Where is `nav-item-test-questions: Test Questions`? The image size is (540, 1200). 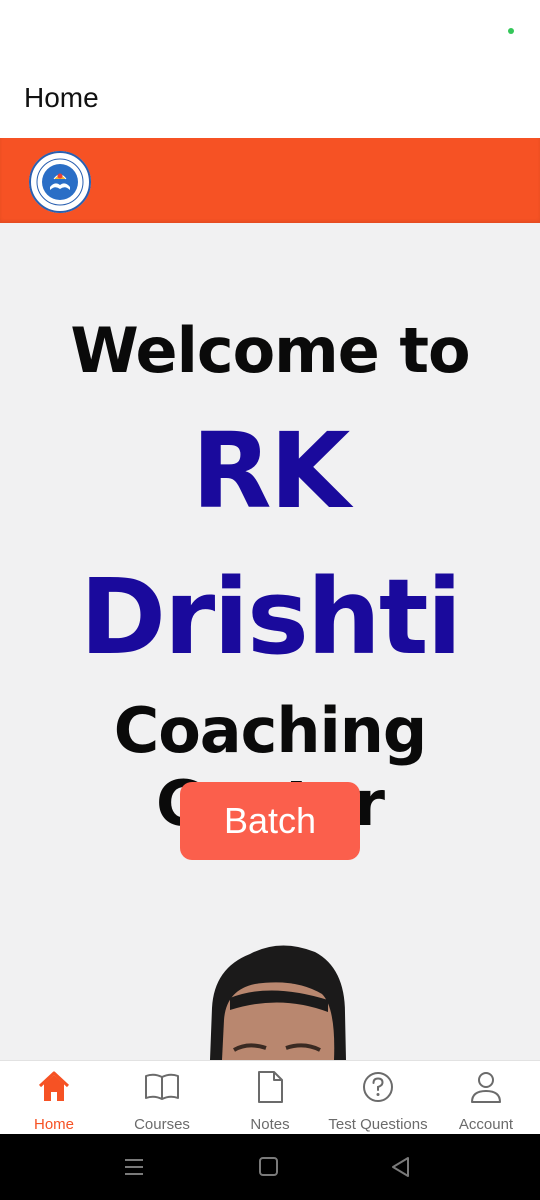 nav-item-test-questions: Test Questions is located at coordinates (378, 1098).